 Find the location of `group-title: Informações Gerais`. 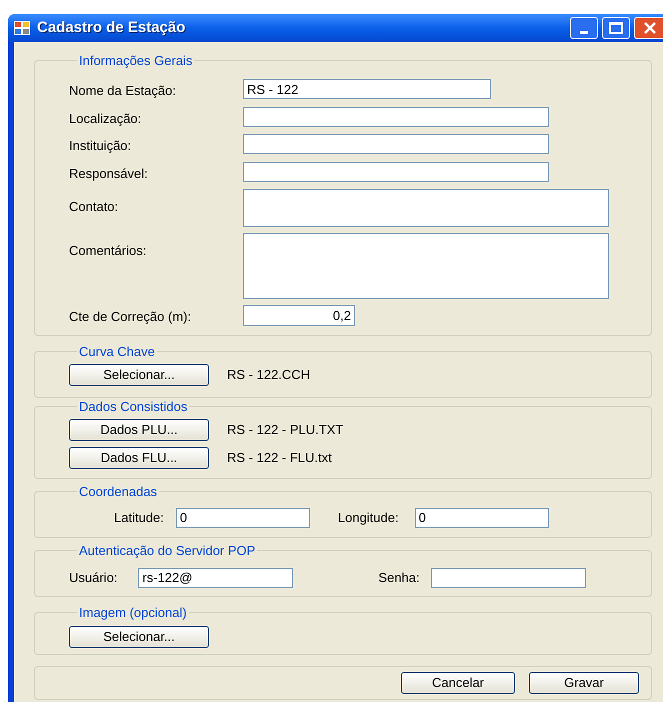

group-title: Informações Gerais is located at coordinates (136, 60).